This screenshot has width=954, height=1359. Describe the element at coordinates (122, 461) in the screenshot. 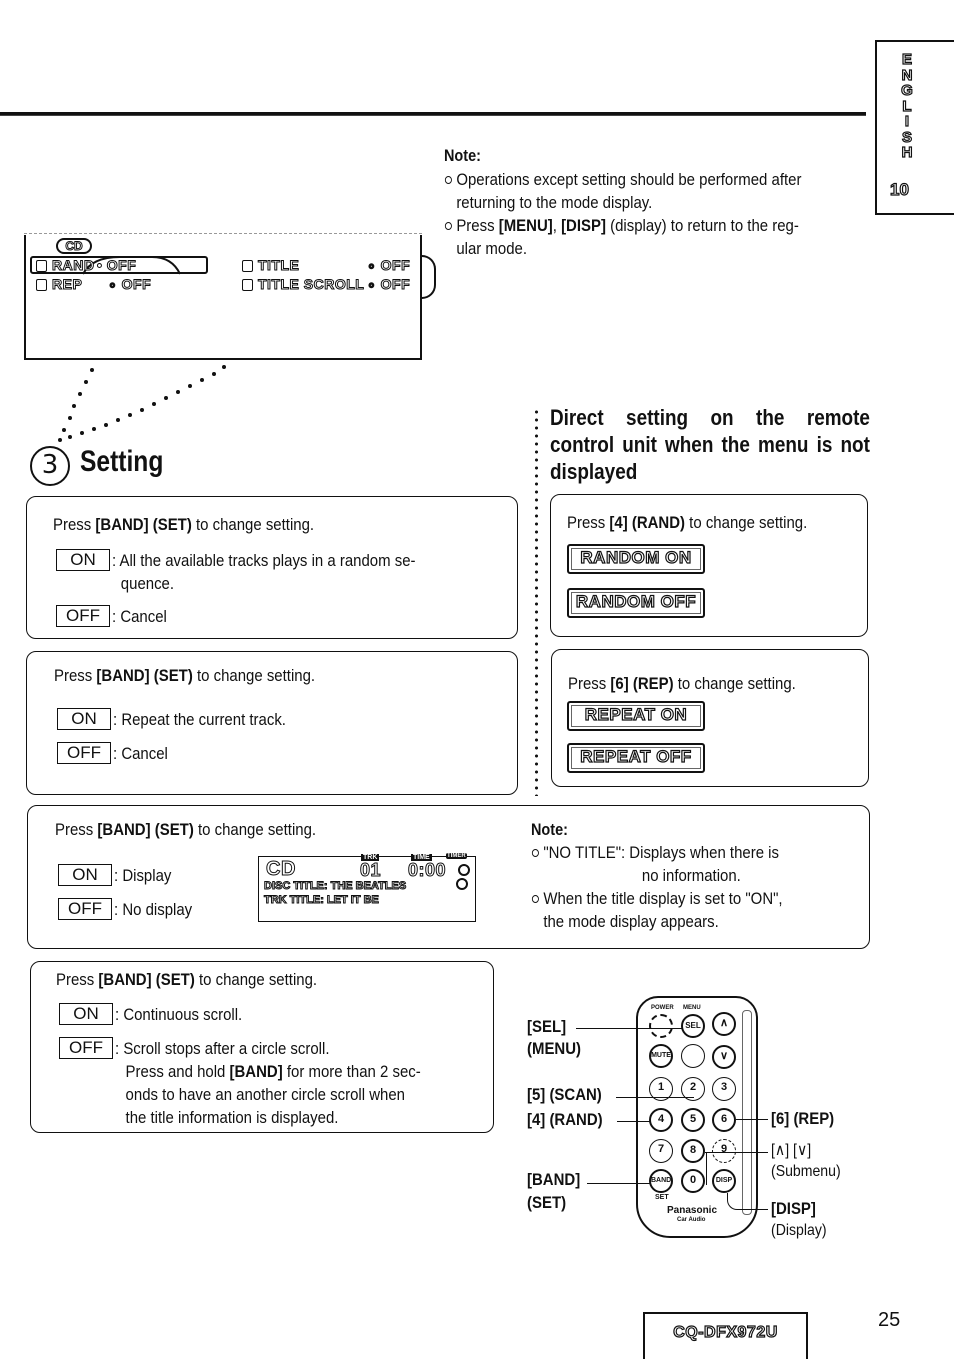

I see `section-title: Setting` at that location.